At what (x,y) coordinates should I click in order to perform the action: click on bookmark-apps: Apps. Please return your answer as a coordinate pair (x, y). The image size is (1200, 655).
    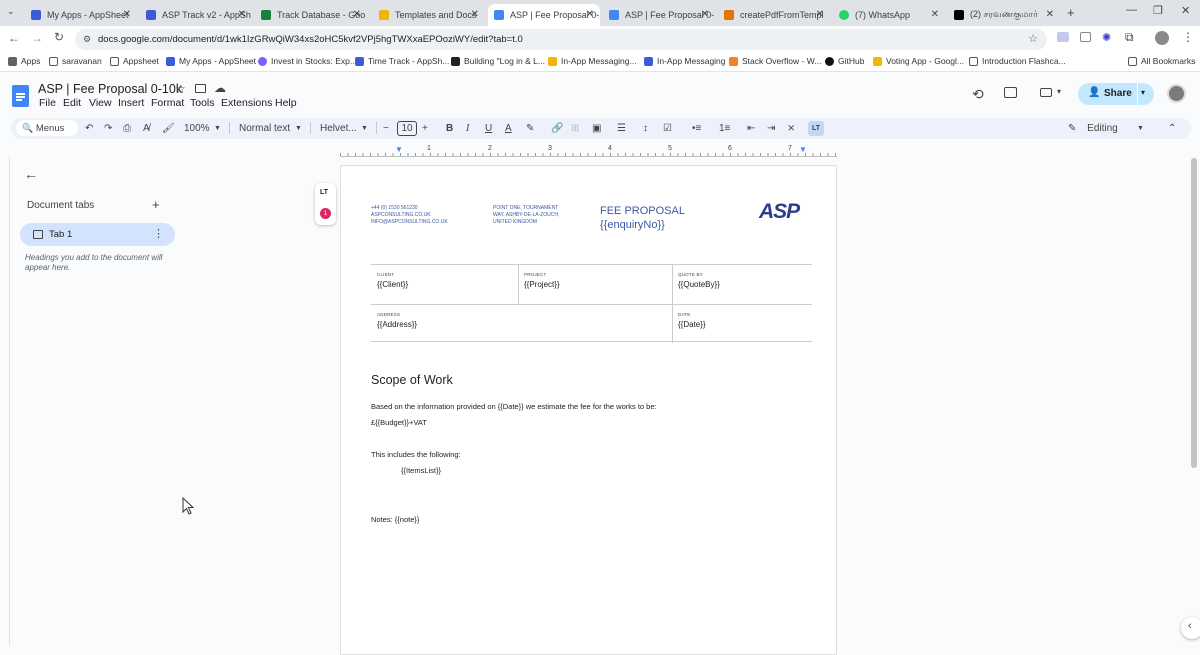
    Looking at the image, I should click on (24, 61).